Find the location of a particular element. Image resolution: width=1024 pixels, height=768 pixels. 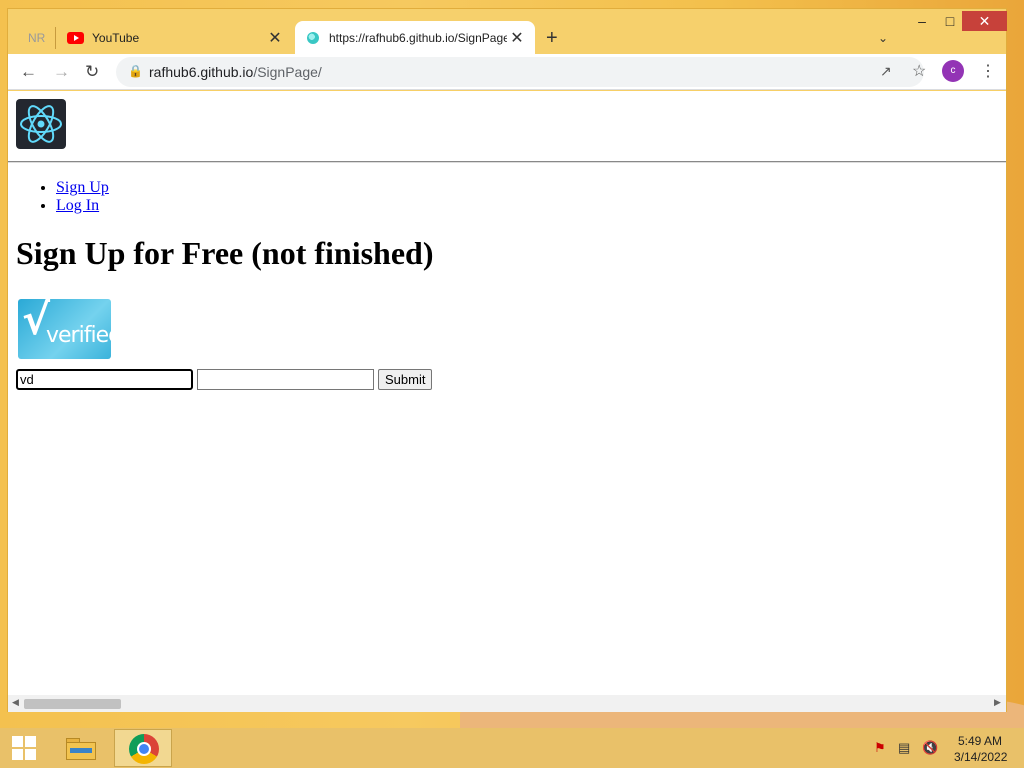

minimize-button: – is located at coordinates (922, 21).